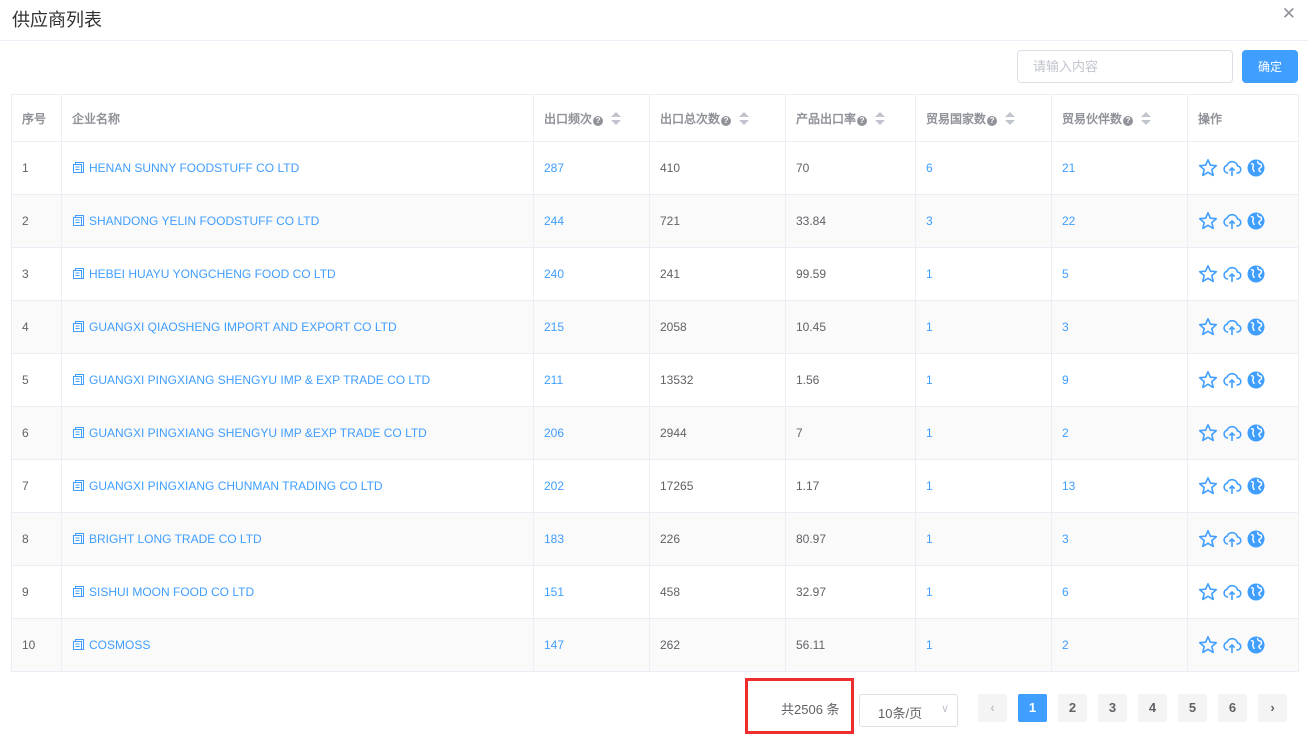 The height and width of the screenshot is (735, 1308). I want to click on page-button-3: 3, so click(1112, 708).